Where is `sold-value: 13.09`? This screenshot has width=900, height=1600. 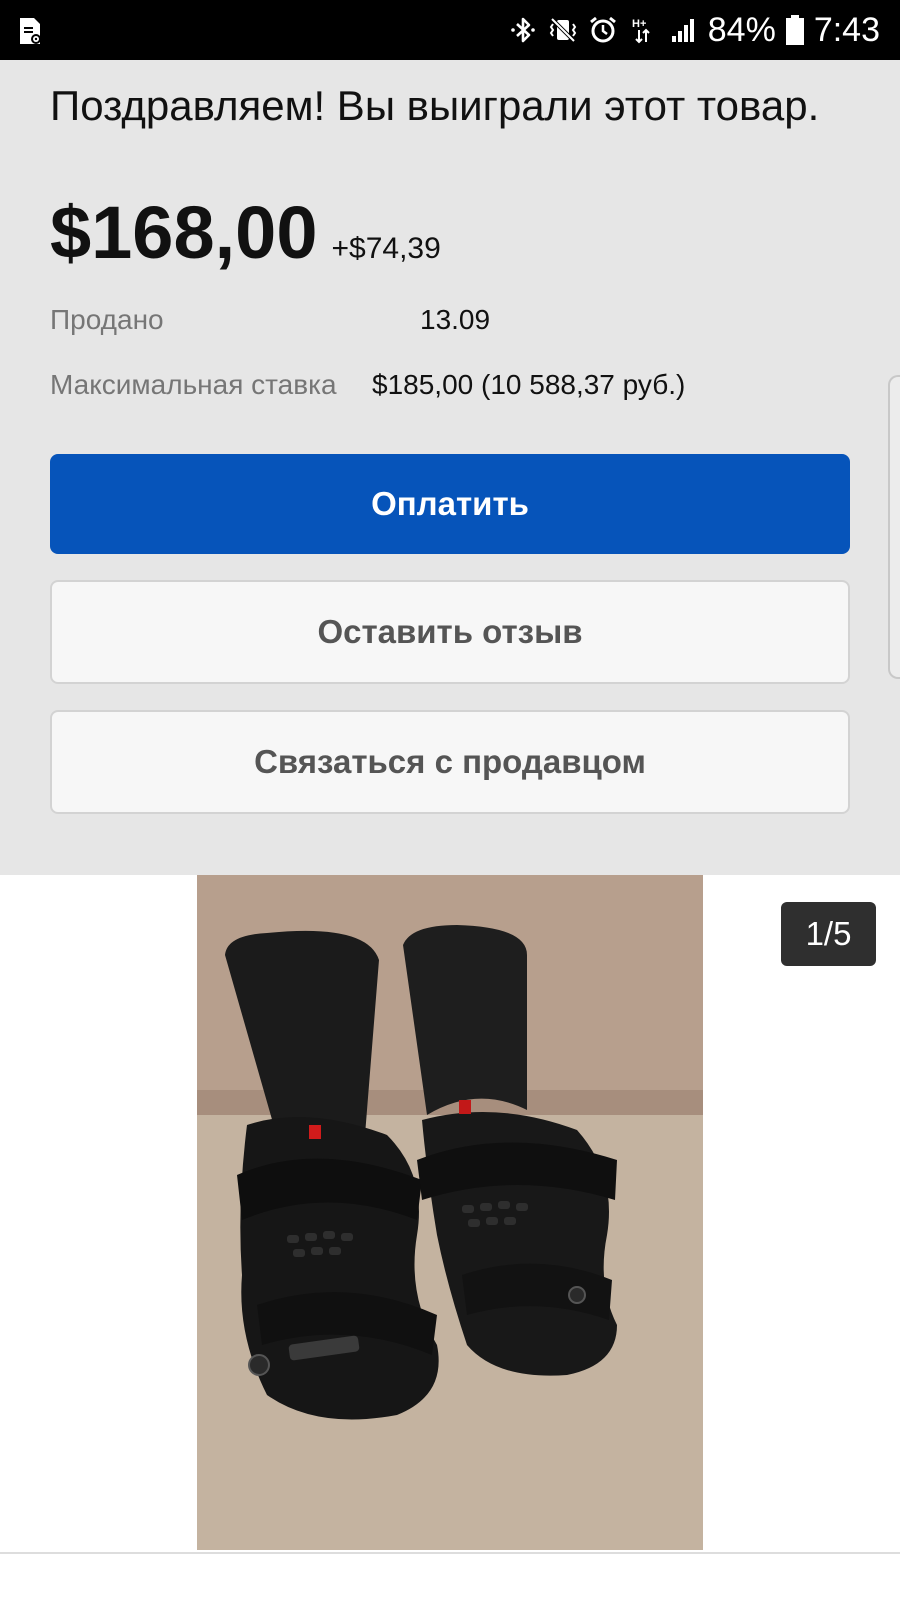
sold-value: 13.09 is located at coordinates (455, 319).